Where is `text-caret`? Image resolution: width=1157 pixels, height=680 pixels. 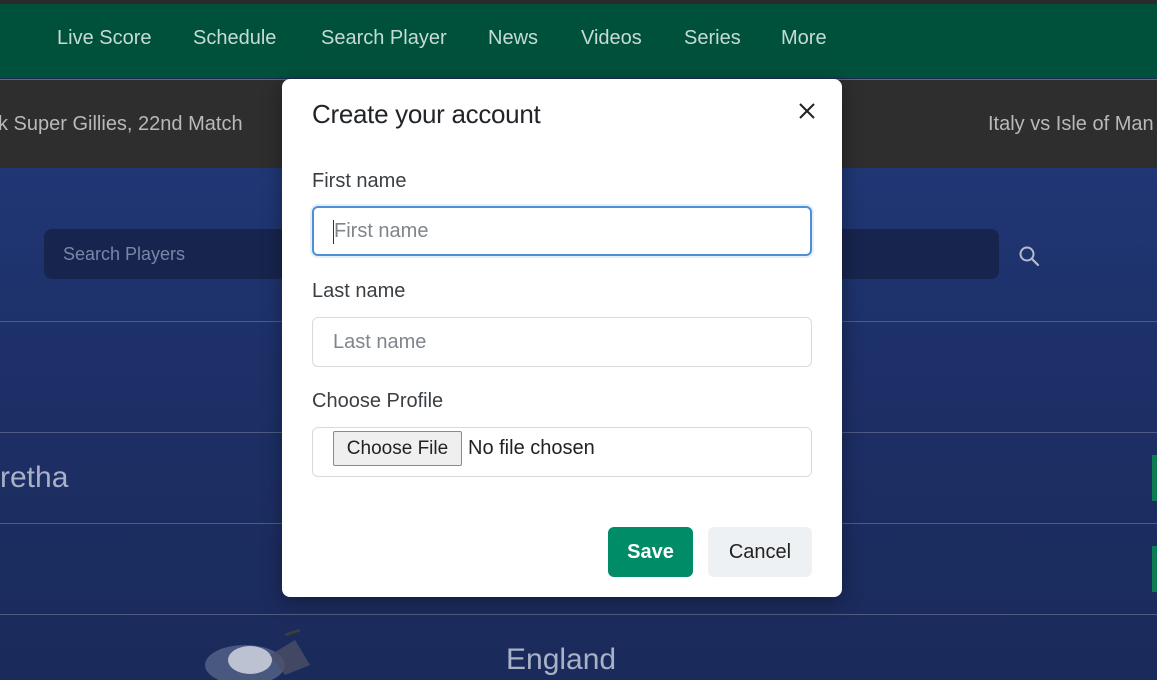
text-caret is located at coordinates (333, 232).